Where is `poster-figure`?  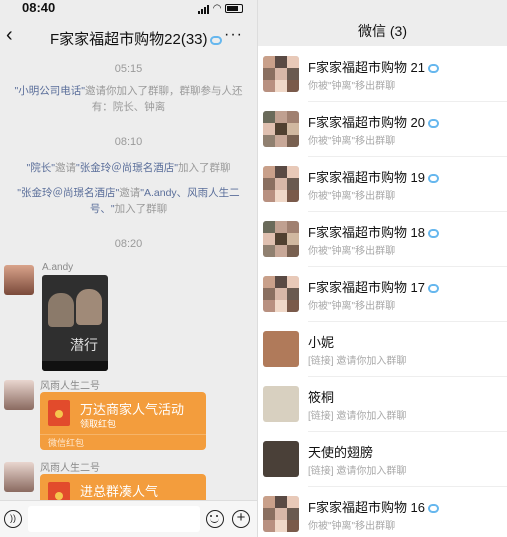
poster-figure is located at coordinates (89, 307).